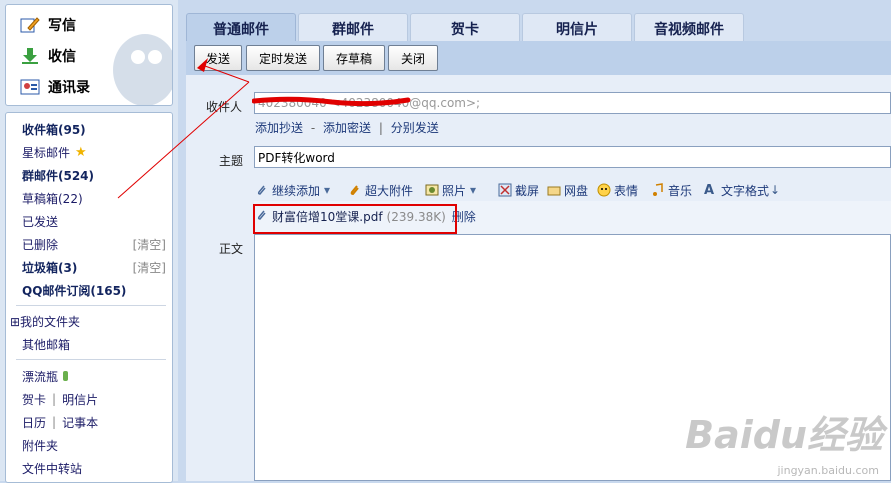 The width and height of the screenshot is (891, 483). What do you see at coordinates (775, 190) in the screenshot?
I see `arrow-down-icon: ↓` at bounding box center [775, 190].